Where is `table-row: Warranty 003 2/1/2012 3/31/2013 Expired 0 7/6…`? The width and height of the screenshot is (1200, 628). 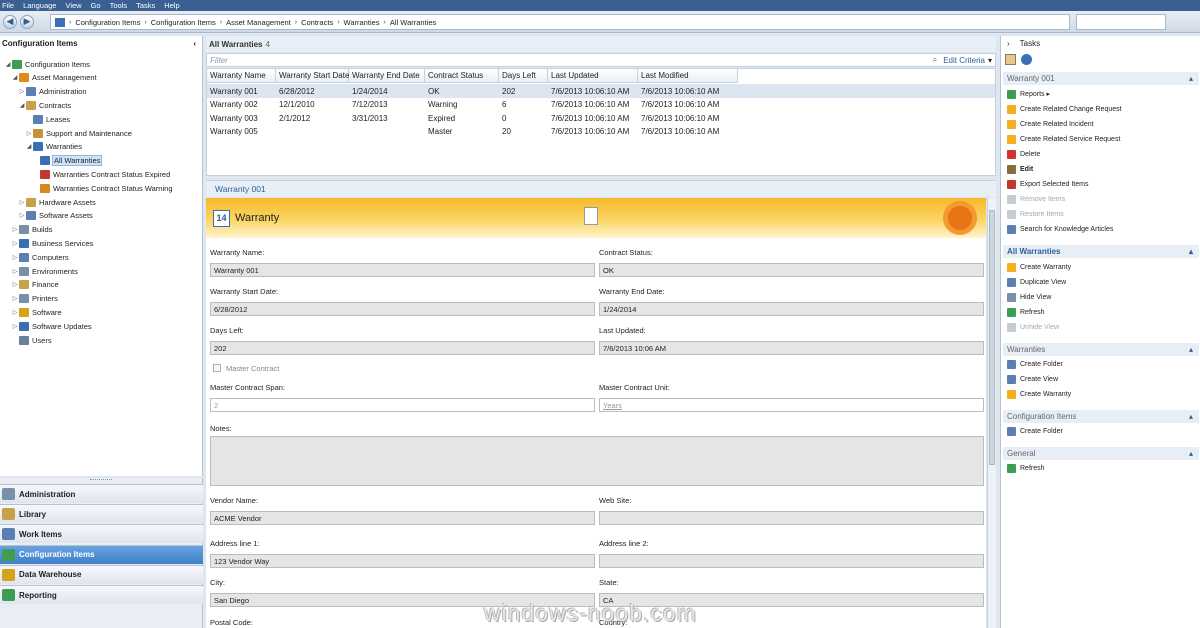 table-row: Warranty 003 2/1/2012 3/31/2013 Expired 0 7/6… is located at coordinates (601, 118).